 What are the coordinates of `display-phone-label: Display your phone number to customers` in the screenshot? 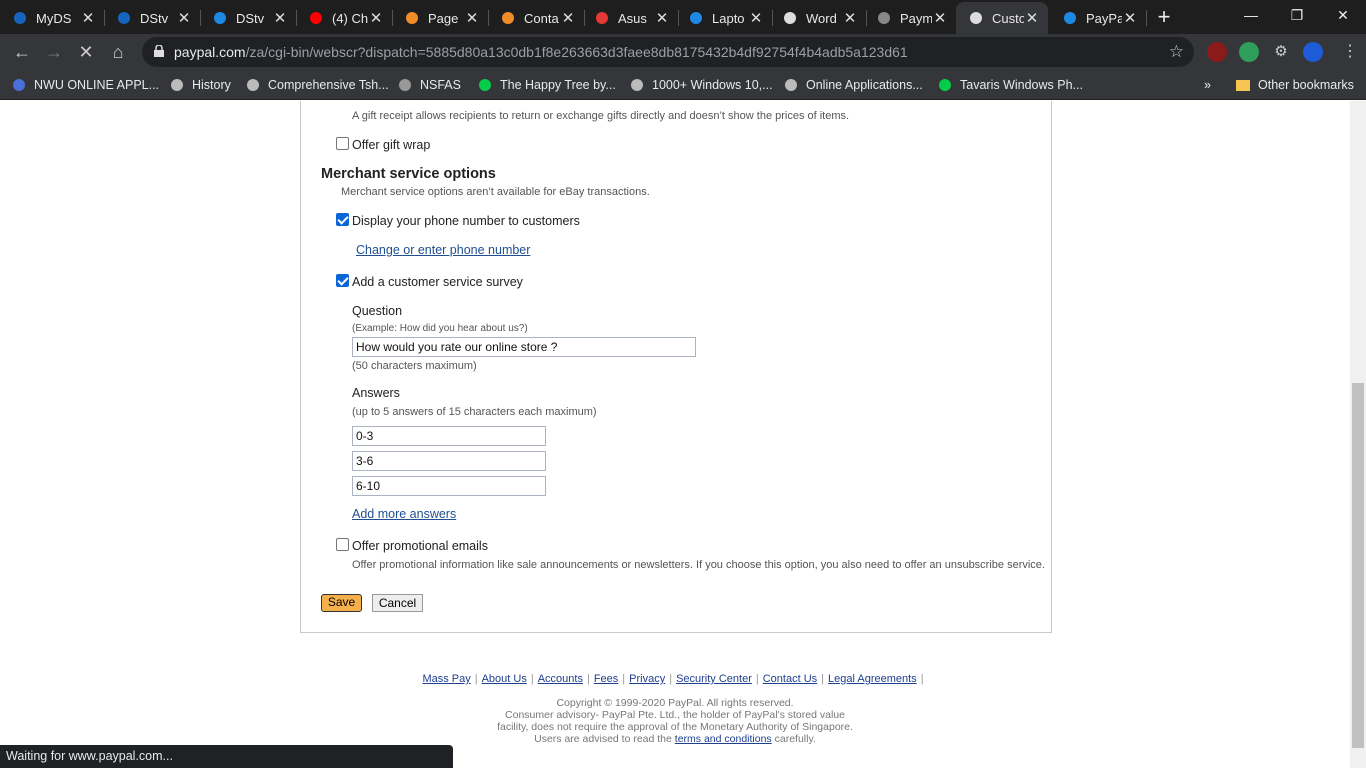 It's located at (466, 221).